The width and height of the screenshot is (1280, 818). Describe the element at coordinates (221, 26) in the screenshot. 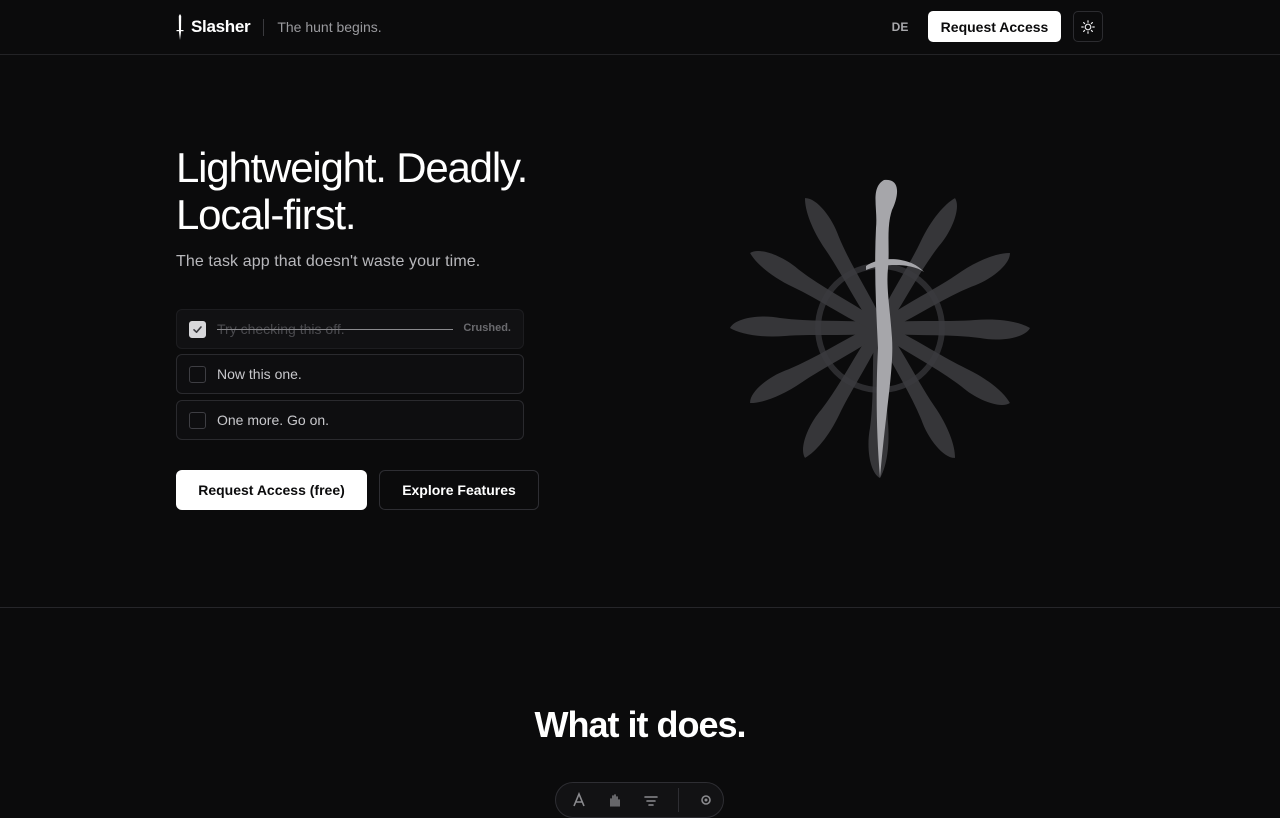

I see `brand-name: Slasher` at that location.